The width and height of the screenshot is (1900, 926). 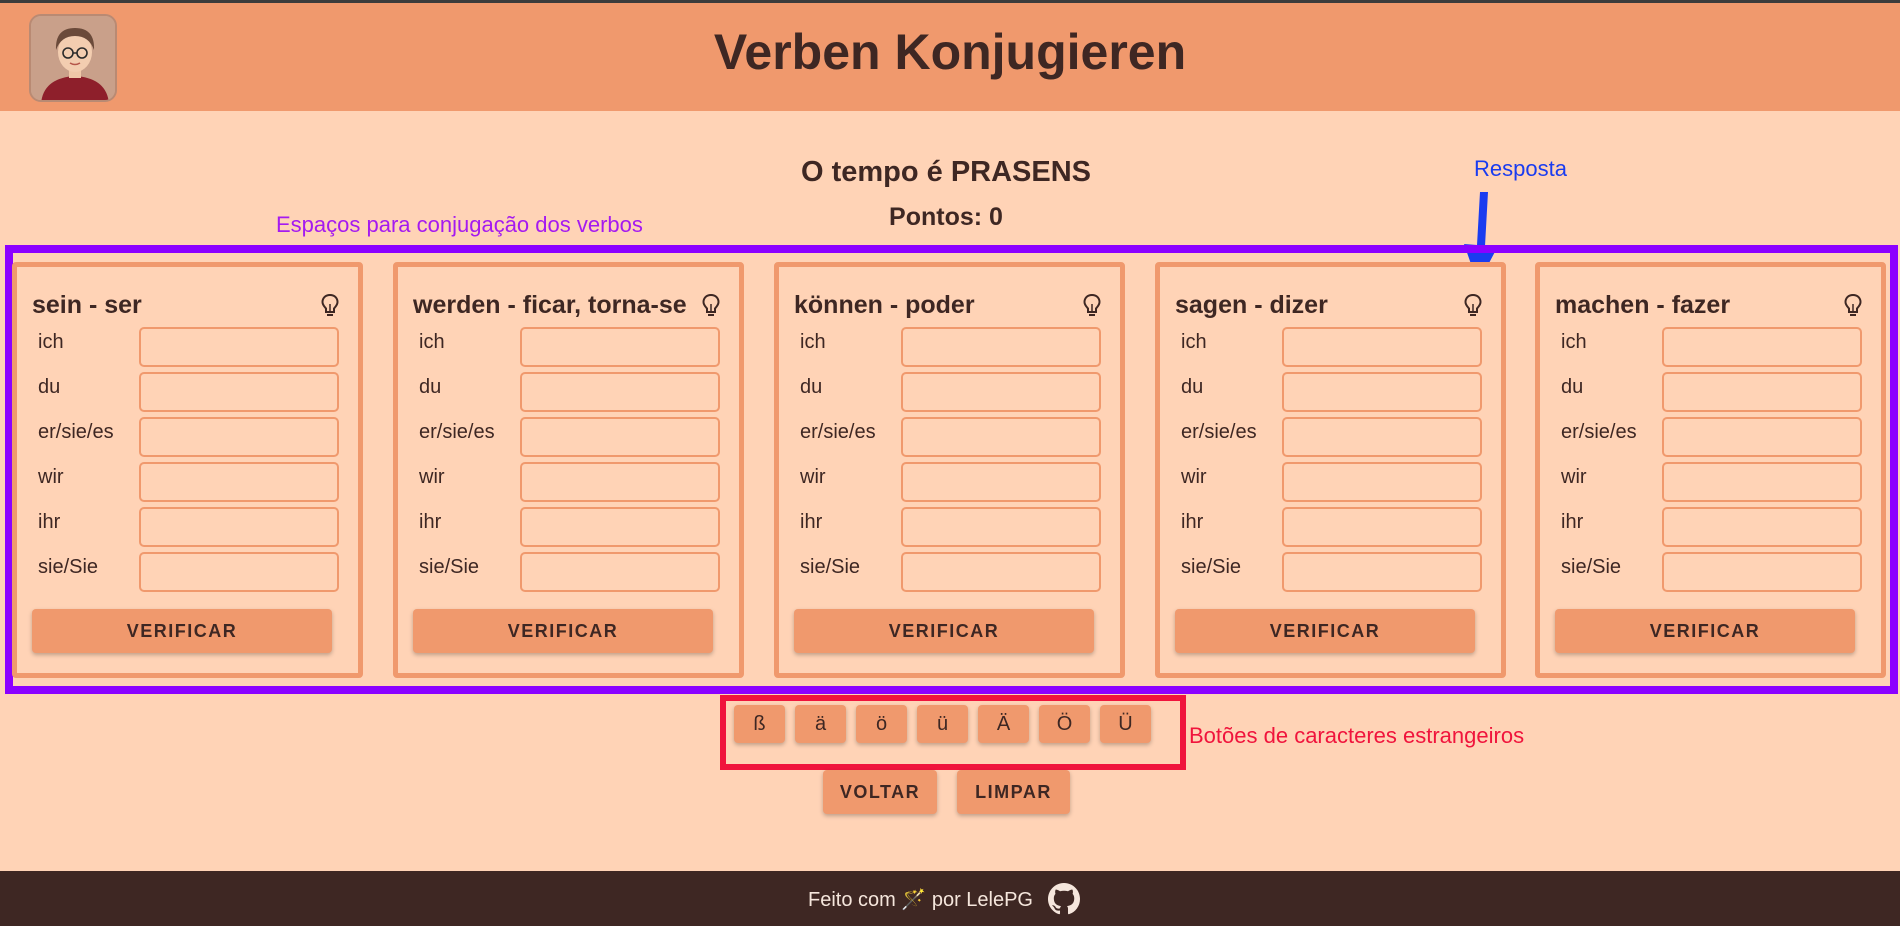 I want to click on special-char-button: Ö, so click(x=1064, y=724).